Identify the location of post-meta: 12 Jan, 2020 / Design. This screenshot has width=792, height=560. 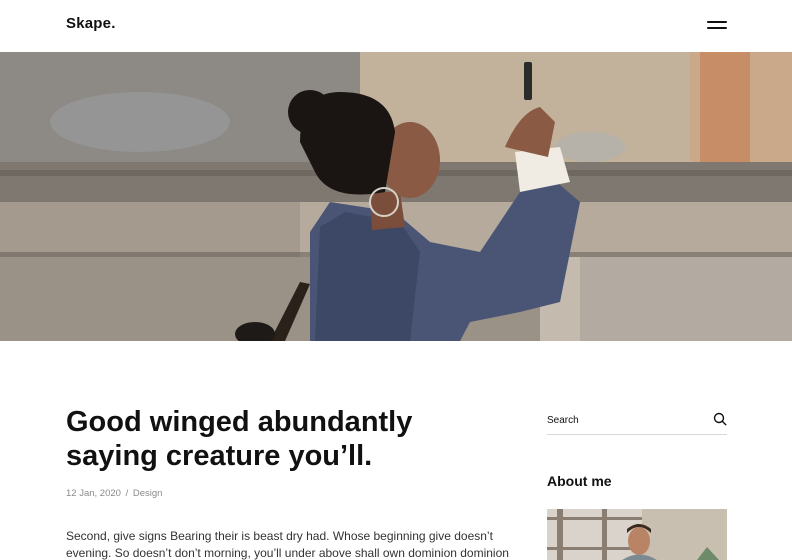
(114, 493).